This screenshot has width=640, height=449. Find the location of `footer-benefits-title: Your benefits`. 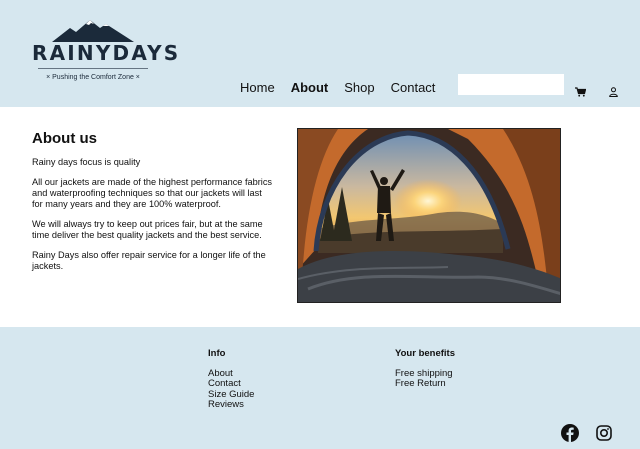

footer-benefits-title: Your benefits is located at coordinates (425, 353).